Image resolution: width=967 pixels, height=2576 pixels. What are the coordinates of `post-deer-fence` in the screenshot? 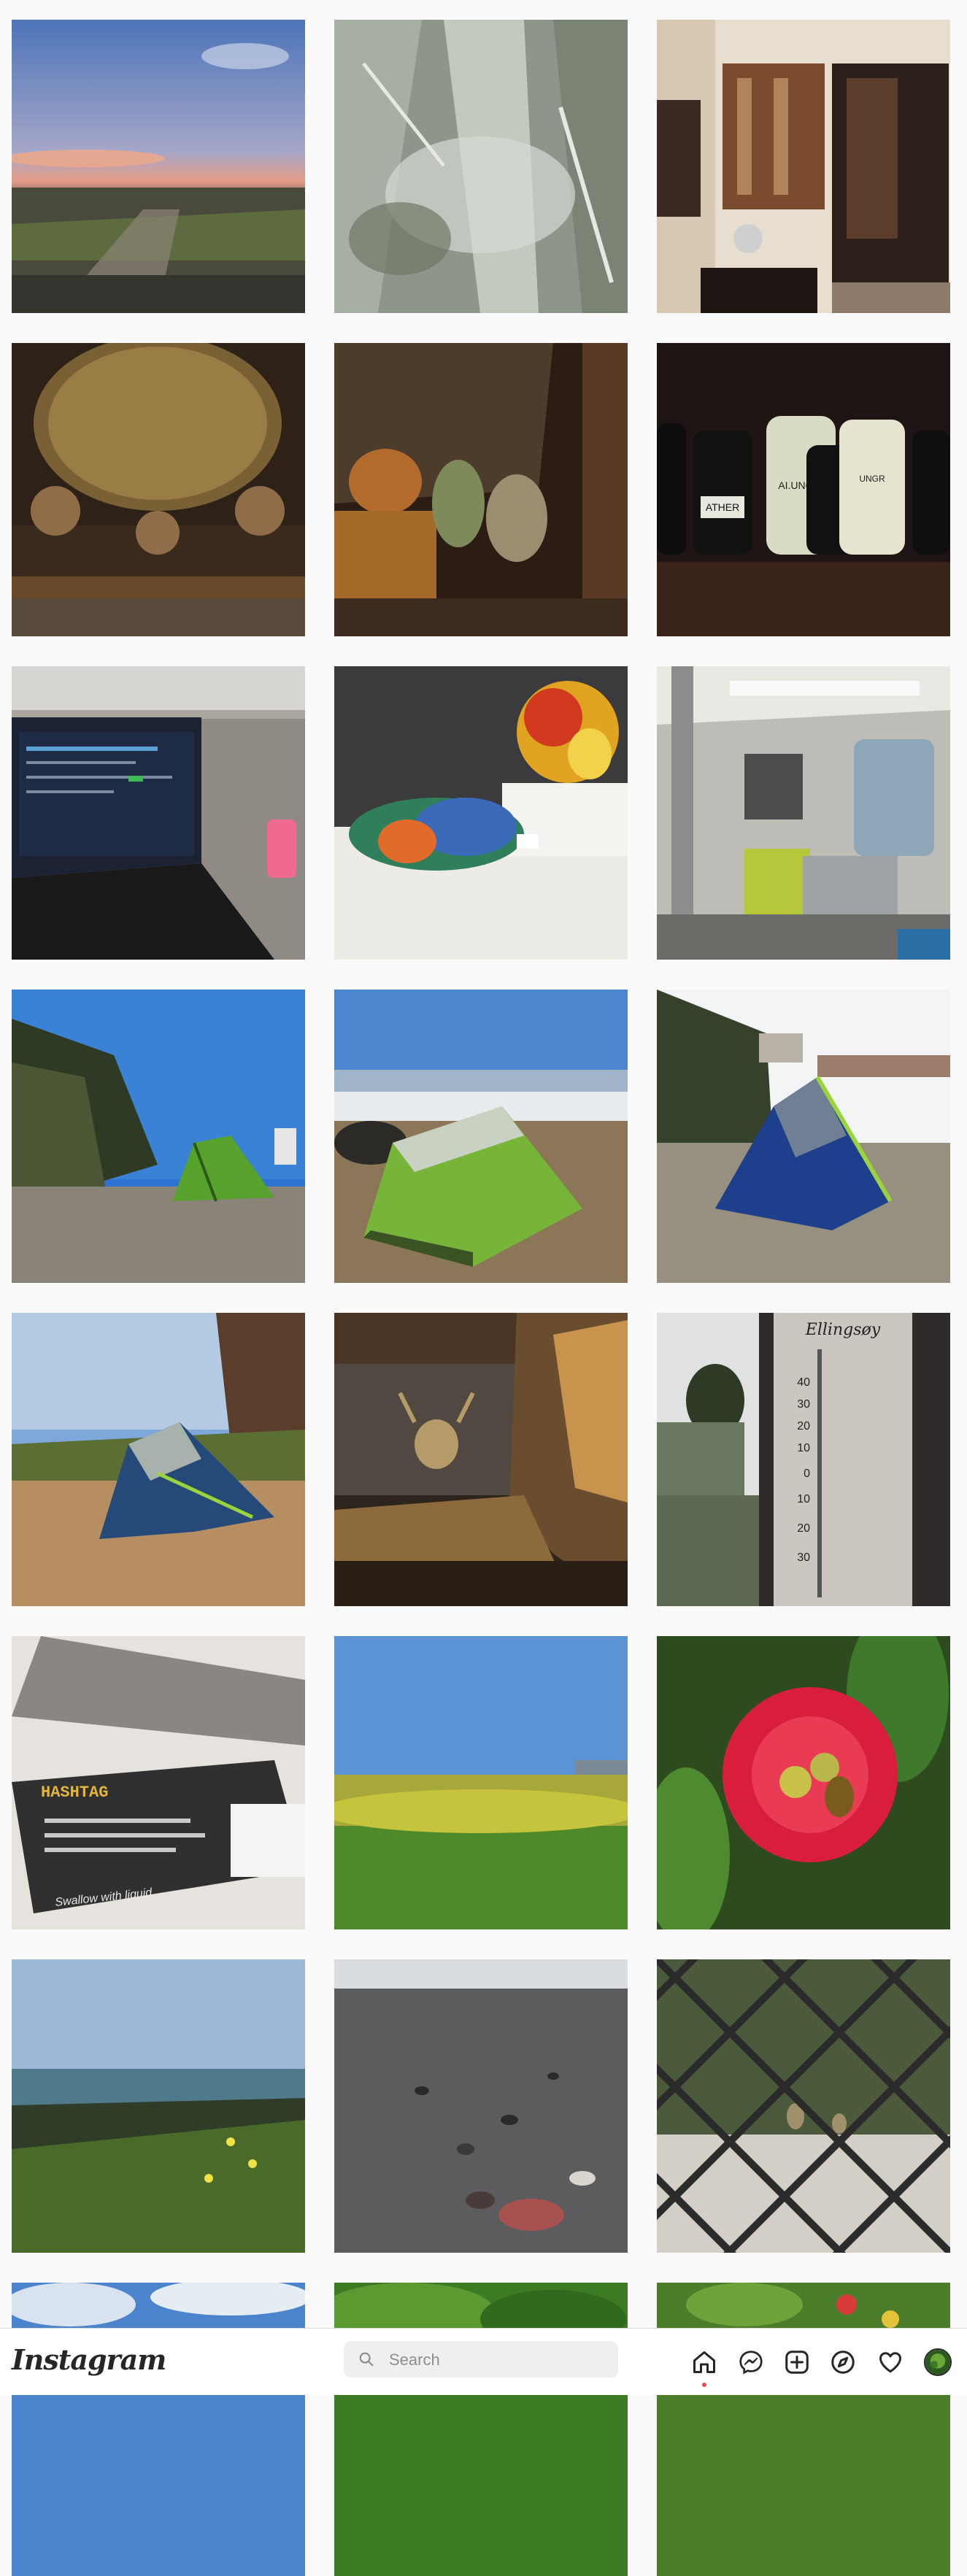 It's located at (803, 2106).